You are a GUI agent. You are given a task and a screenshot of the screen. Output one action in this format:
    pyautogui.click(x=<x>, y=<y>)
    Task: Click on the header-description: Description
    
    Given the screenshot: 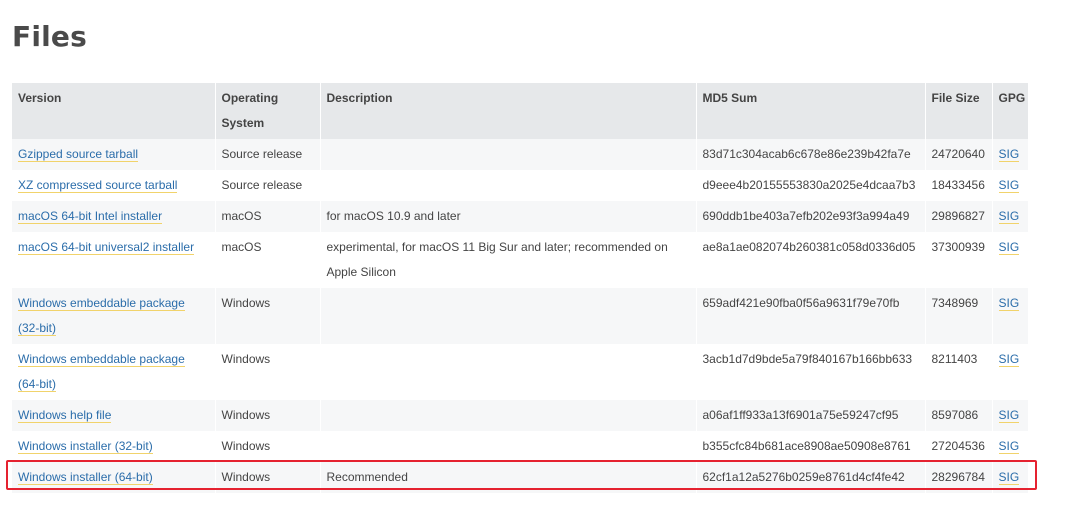 What is the action you would take?
    pyautogui.click(x=508, y=111)
    